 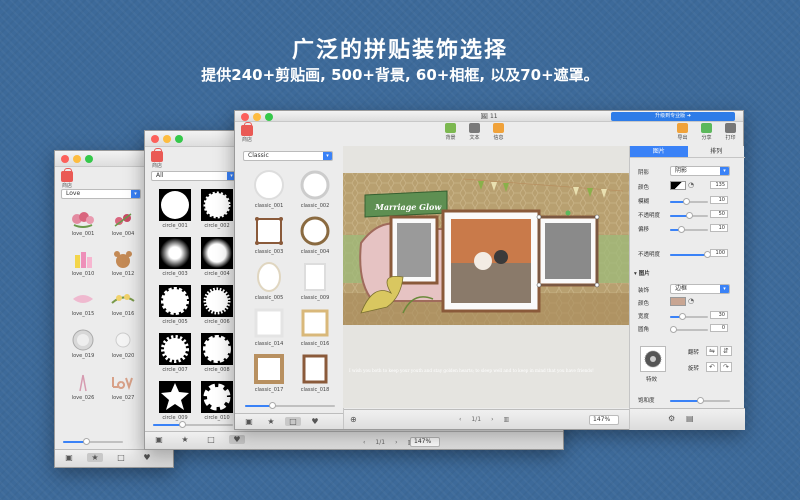 What do you see at coordinates (678, 185) in the screenshot?
I see `shadow-color-well` at bounding box center [678, 185].